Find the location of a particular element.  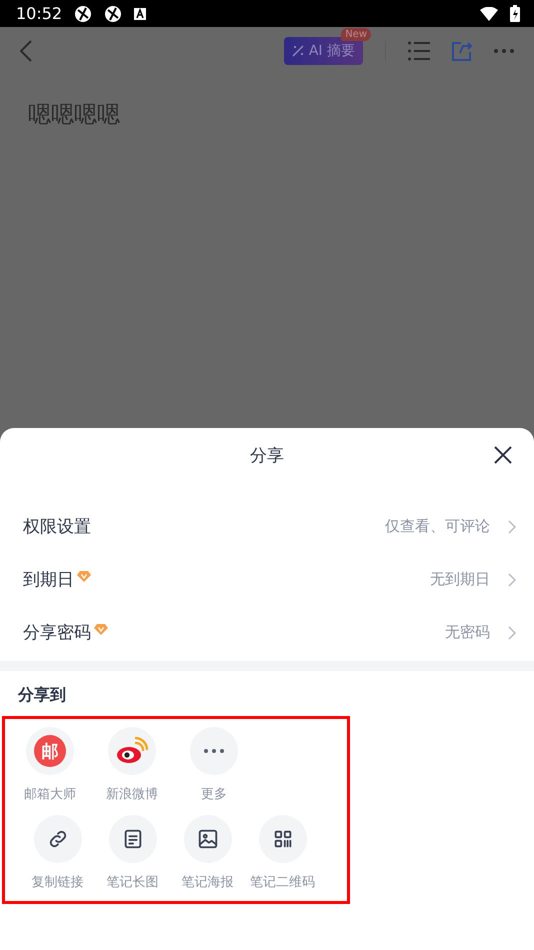

mail-logo-icon: 邮 is located at coordinates (50, 751).